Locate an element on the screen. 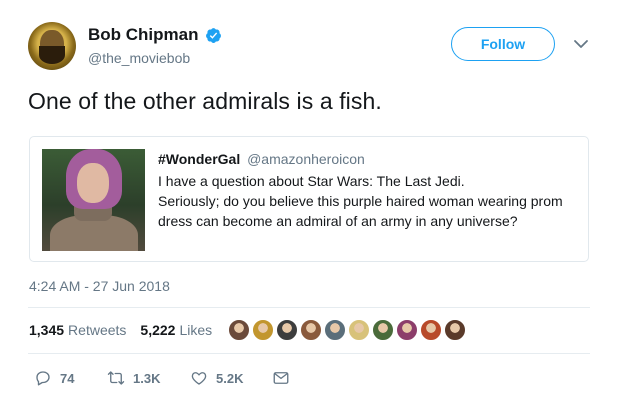 The width and height of the screenshot is (618, 394). likes-label: Likes is located at coordinates (195, 330).